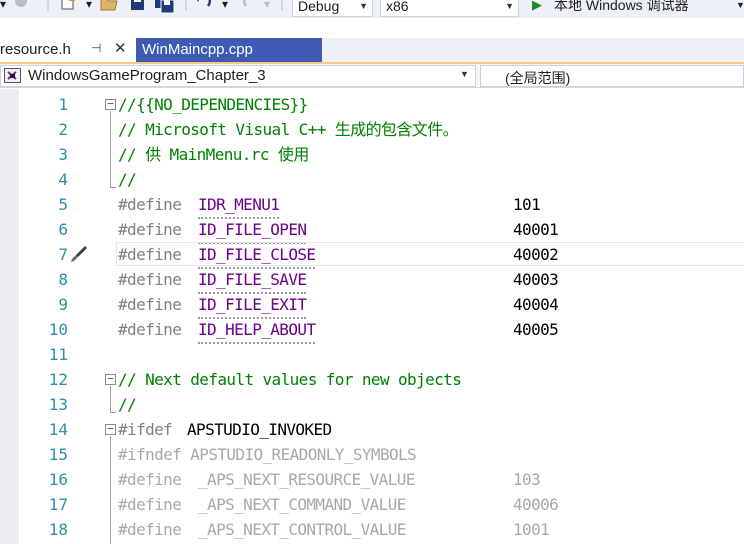 The width and height of the screenshot is (744, 544). I want to click on current-line-highlight, so click(430, 254).